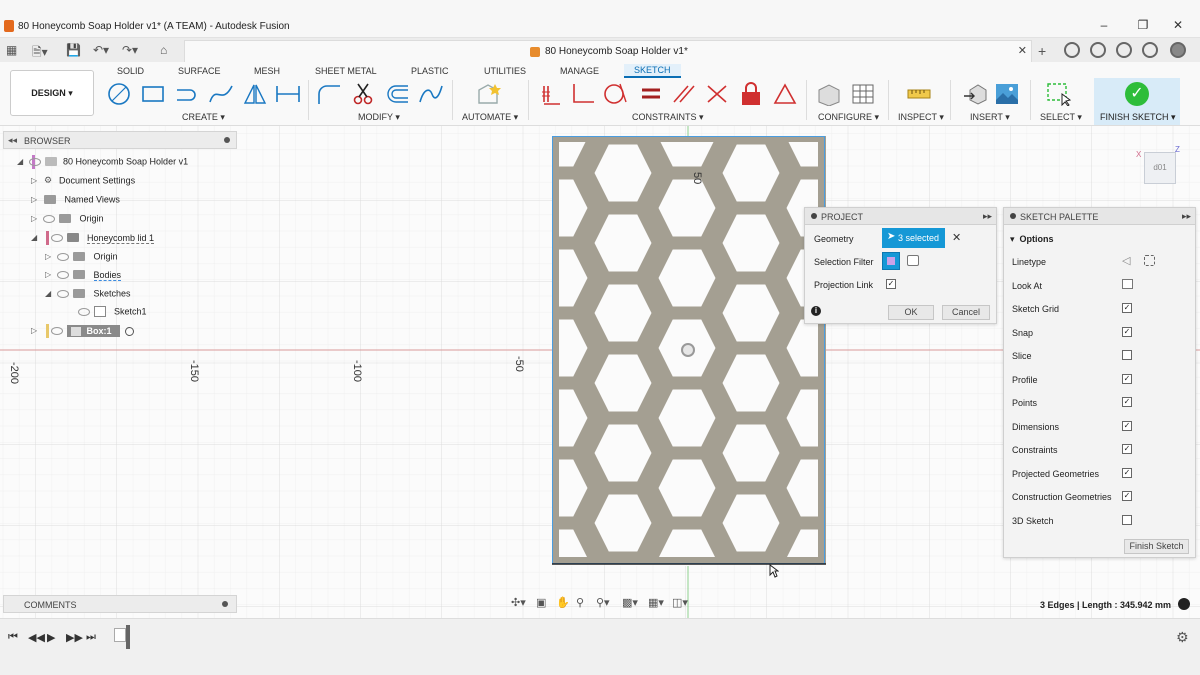 This screenshot has width=1200, height=675. I want to click on tab-mesh: MESH, so click(267, 71).